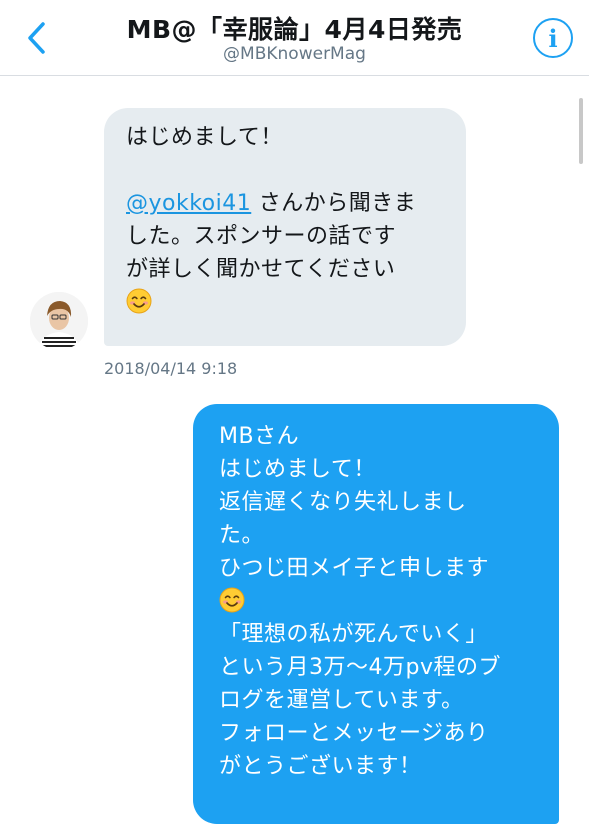 The height and width of the screenshot is (824, 589). Describe the element at coordinates (261, 269) in the screenshot. I see `message-line: が詳しく聞かせてください` at that location.